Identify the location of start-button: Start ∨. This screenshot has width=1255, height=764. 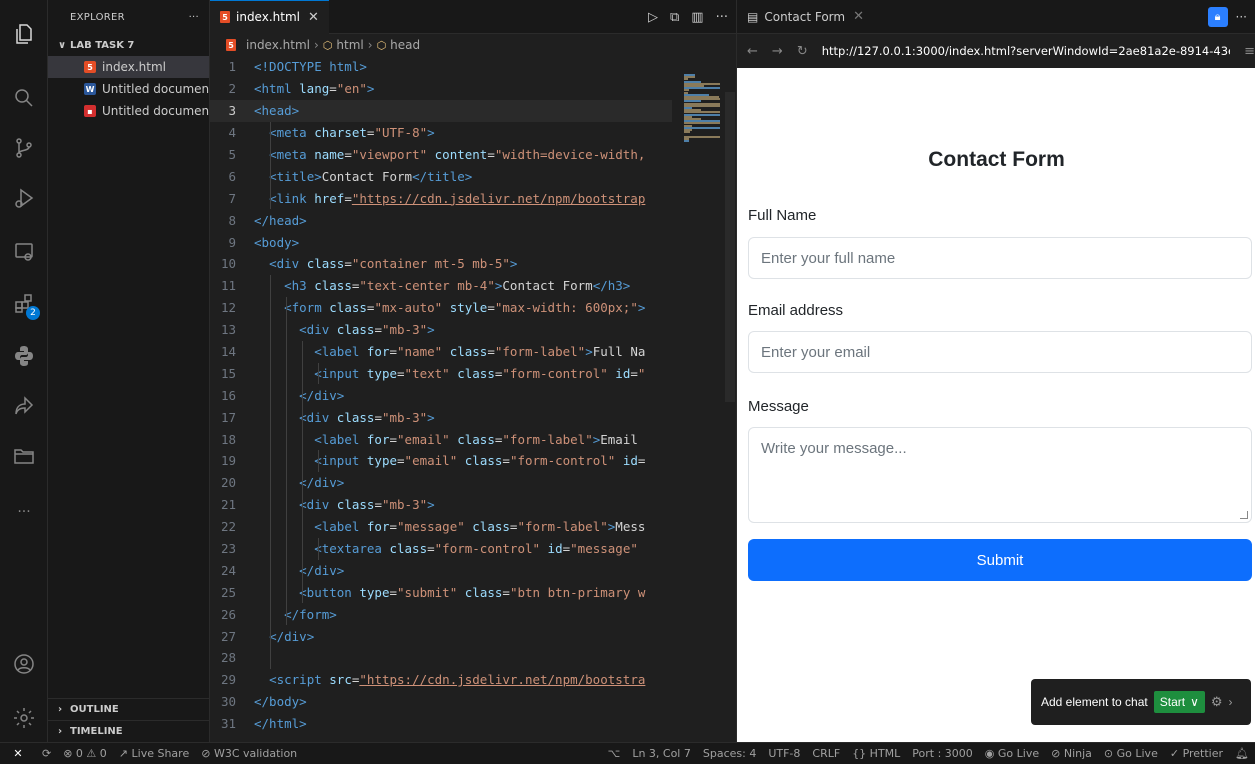
(1179, 702).